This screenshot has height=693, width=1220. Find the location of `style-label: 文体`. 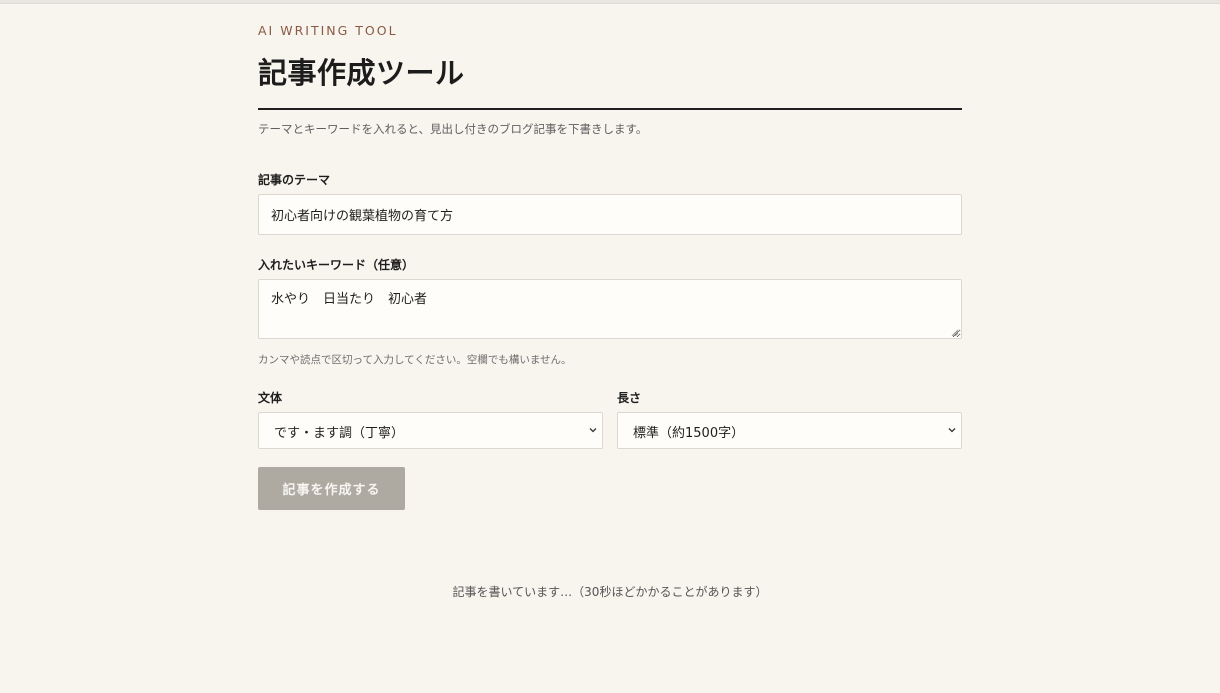

style-label: 文体 is located at coordinates (270, 398).